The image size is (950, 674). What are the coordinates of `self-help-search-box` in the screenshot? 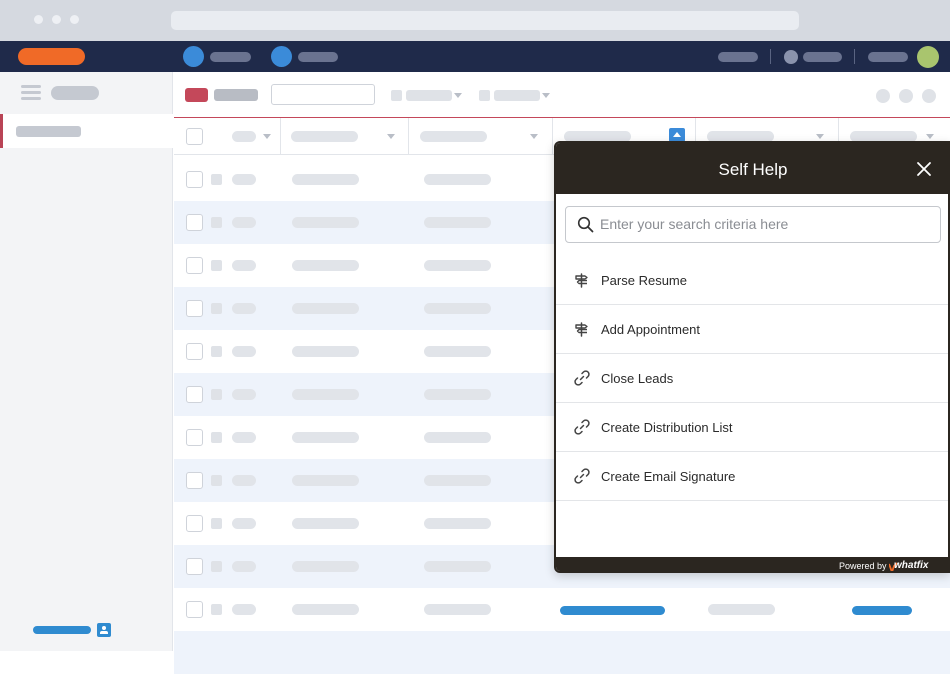 It's located at (753, 224).